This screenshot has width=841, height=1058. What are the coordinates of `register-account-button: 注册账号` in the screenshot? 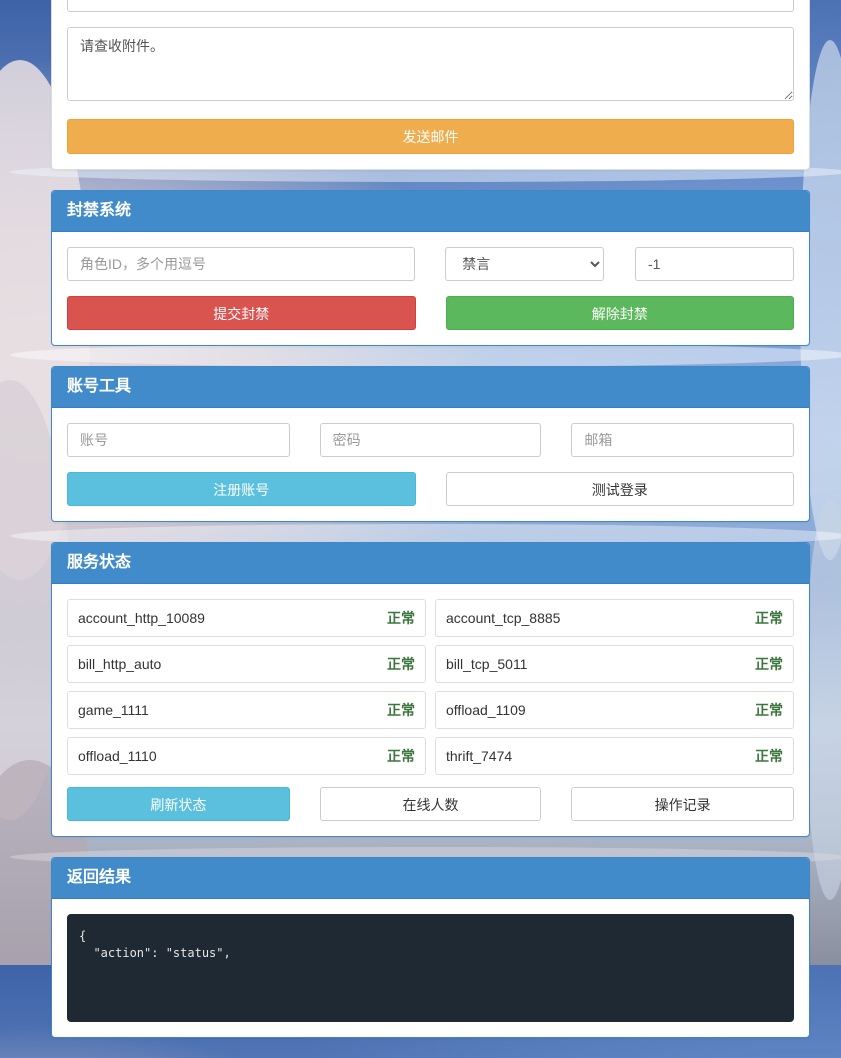 It's located at (241, 489).